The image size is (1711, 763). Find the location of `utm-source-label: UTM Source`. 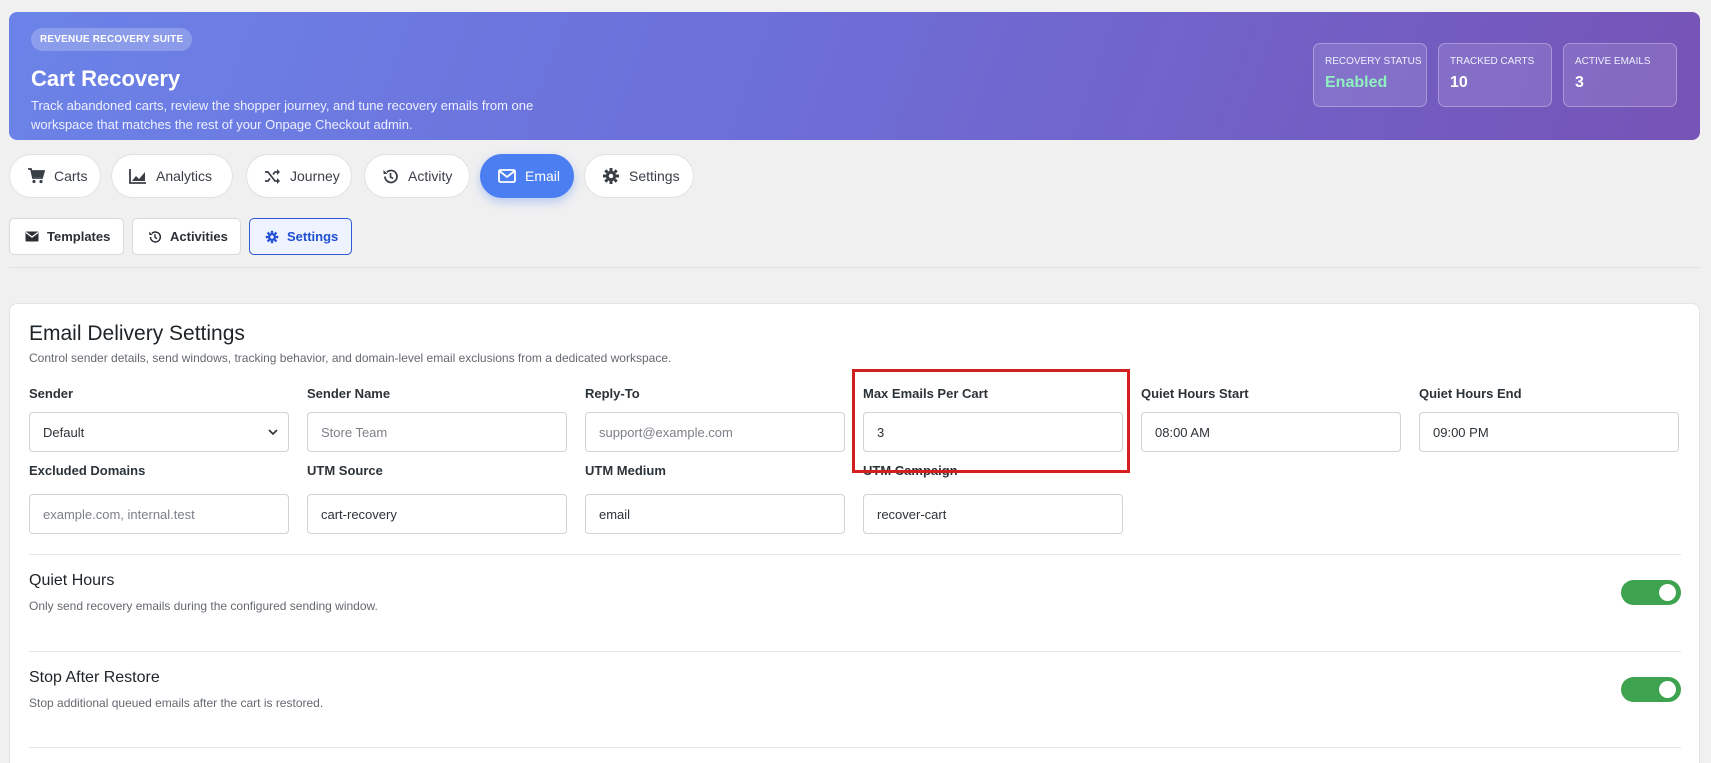

utm-source-label: UTM Source is located at coordinates (345, 470).